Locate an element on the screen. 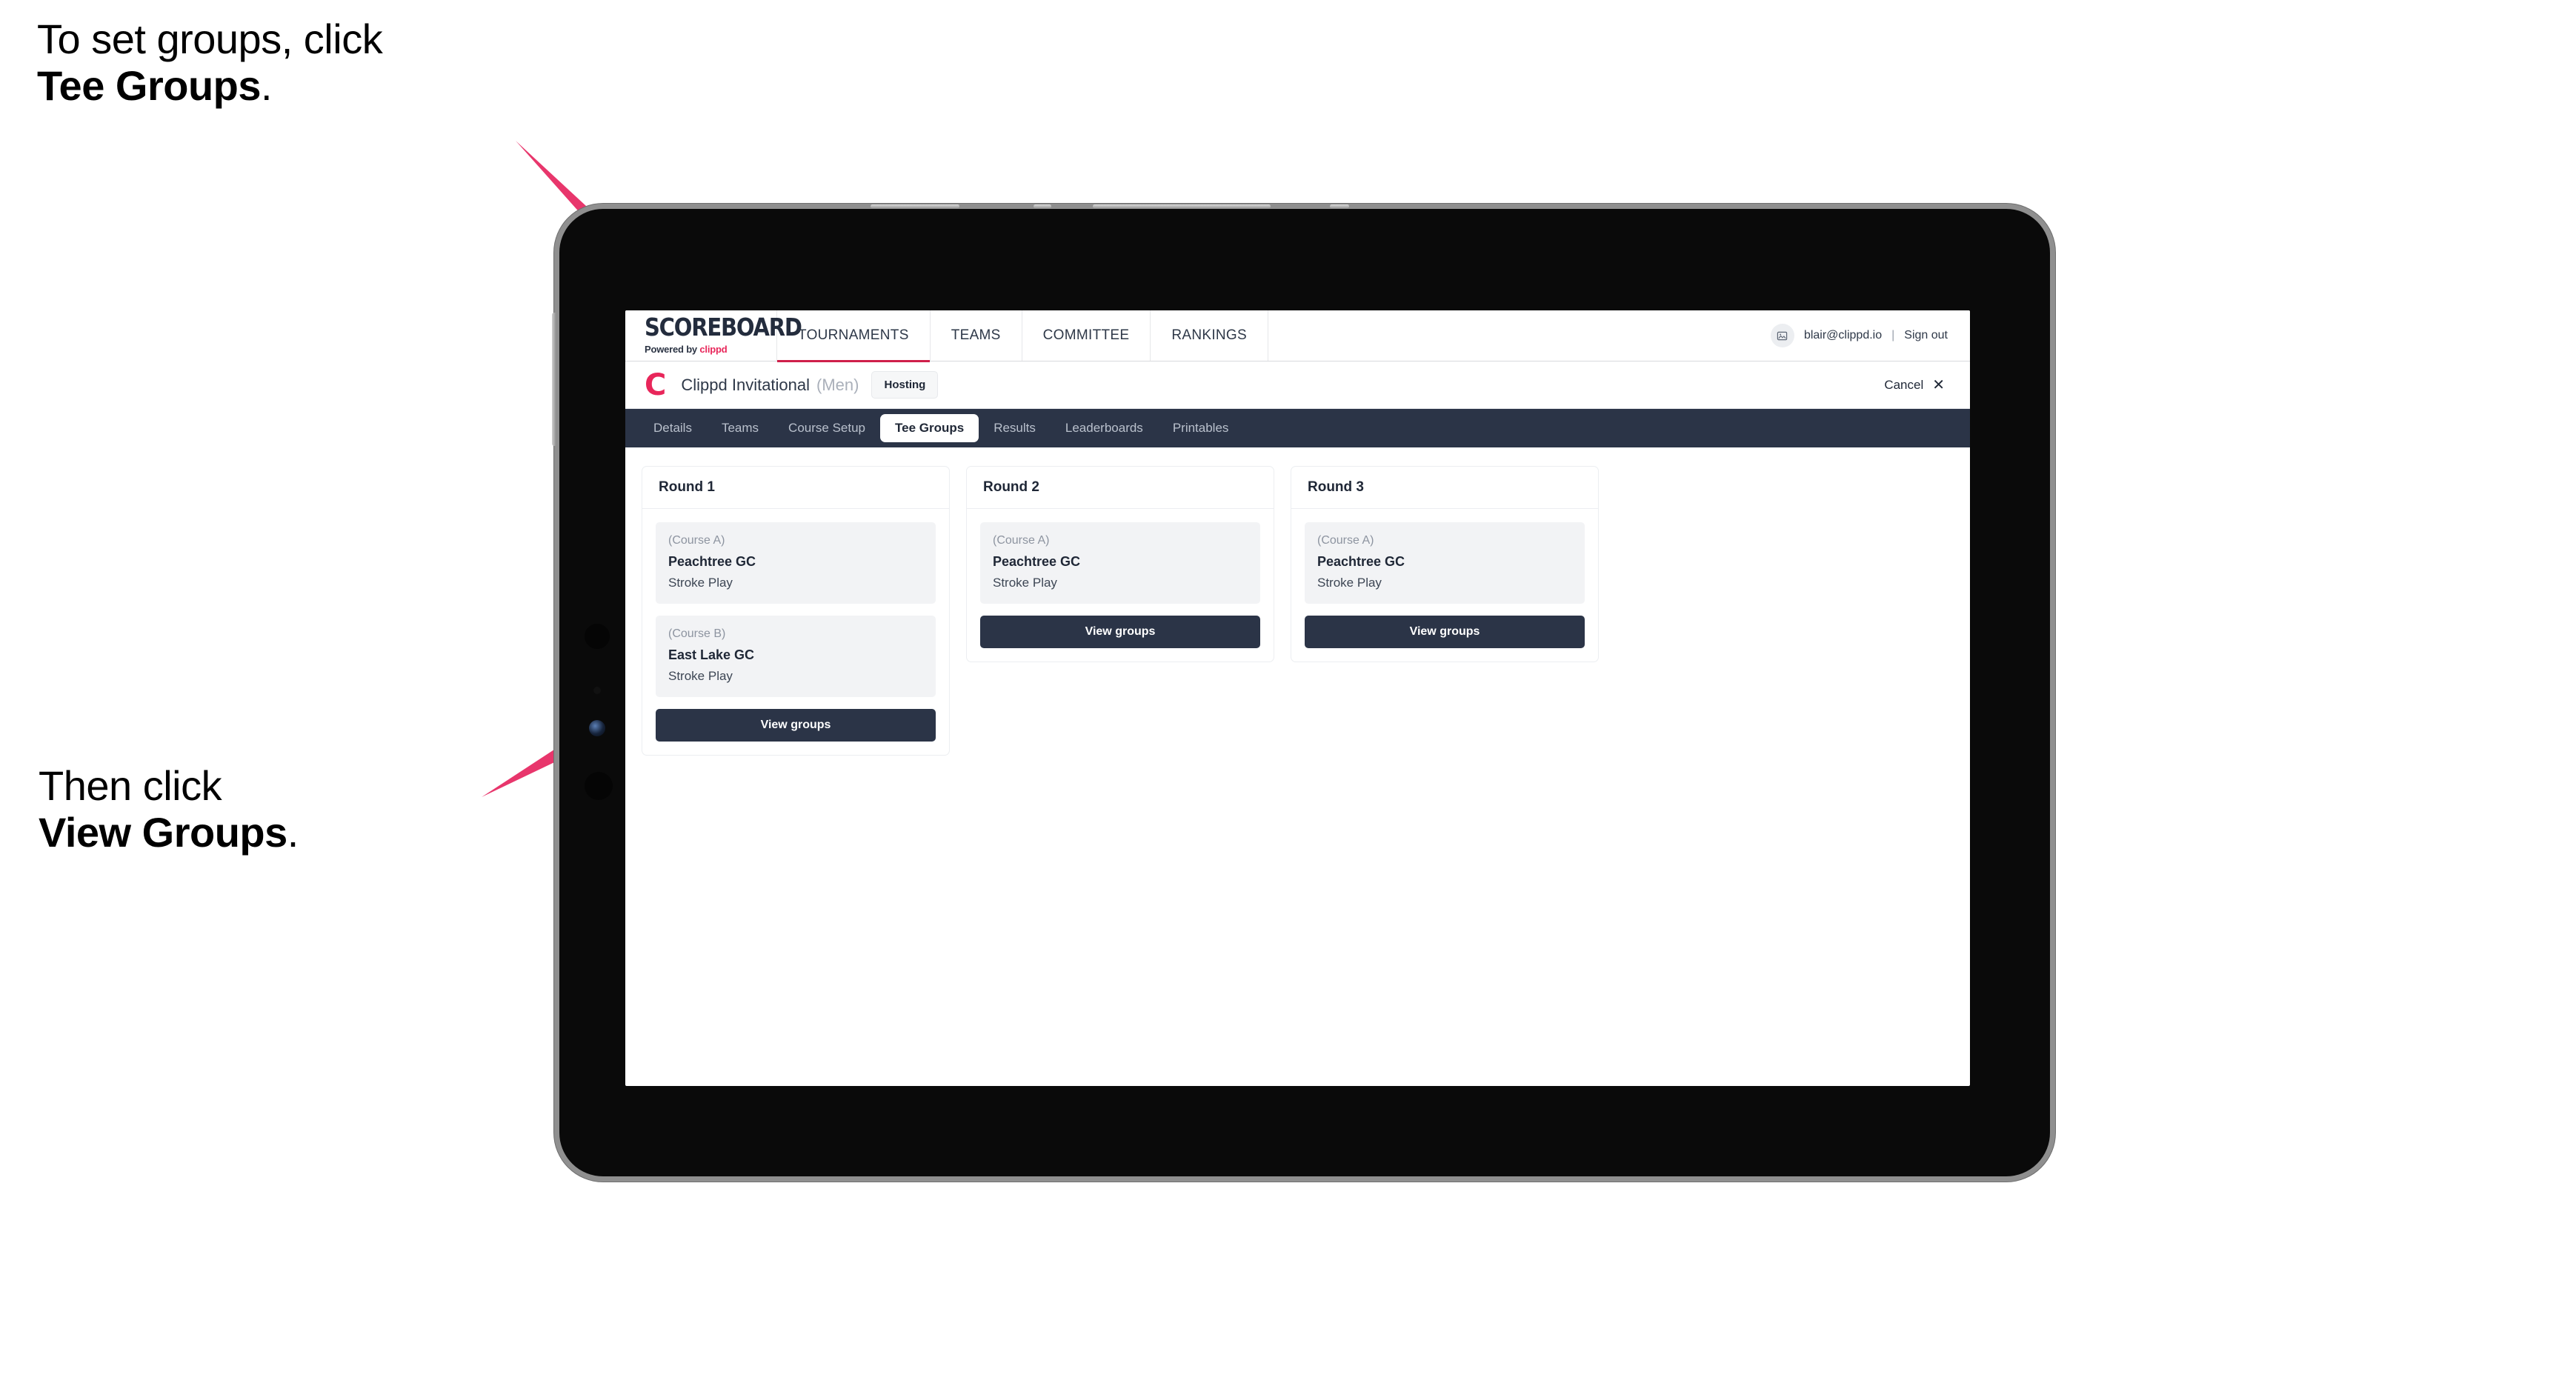  brand-tagline: Powered by clippd is located at coordinates (710, 349).